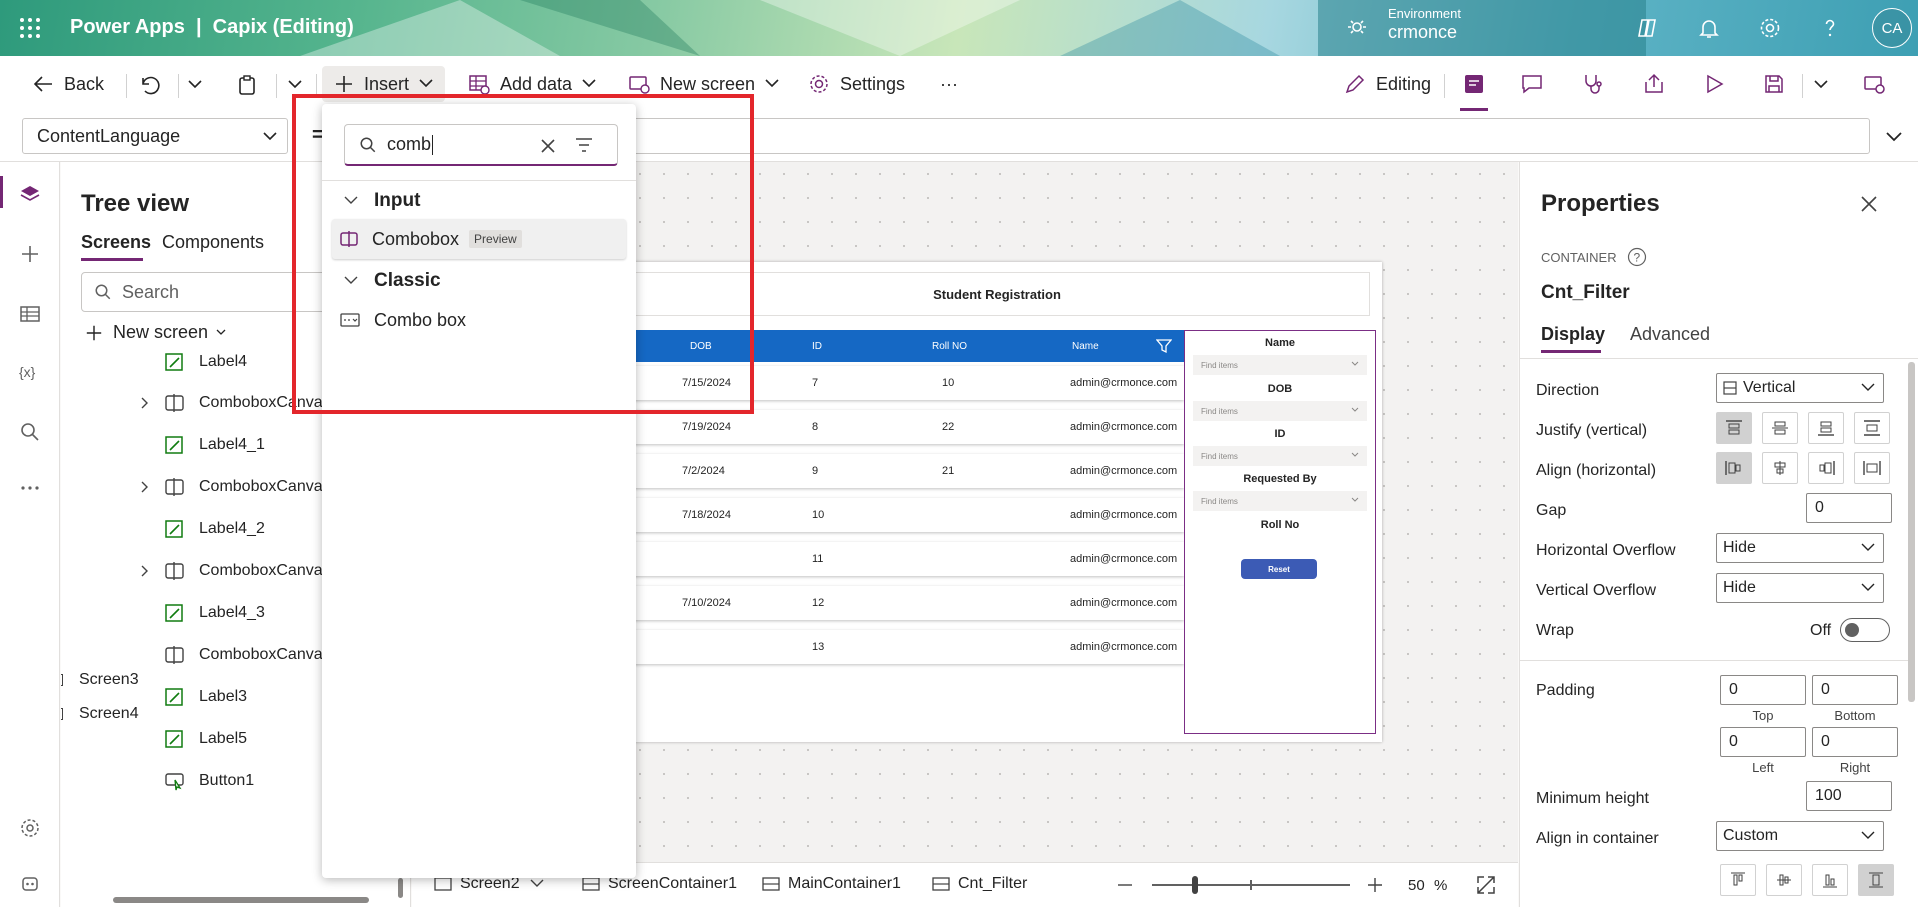  What do you see at coordinates (898, 647) in the screenshot?
I see `gallery-row: 13 admin@crmonce.com` at bounding box center [898, 647].